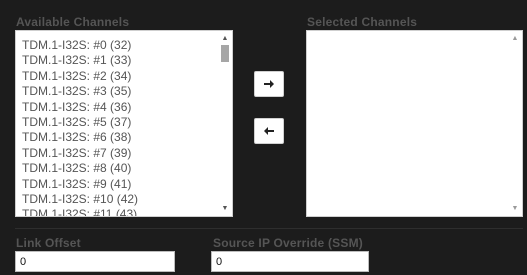  I want to click on add-channel-button, so click(269, 84).